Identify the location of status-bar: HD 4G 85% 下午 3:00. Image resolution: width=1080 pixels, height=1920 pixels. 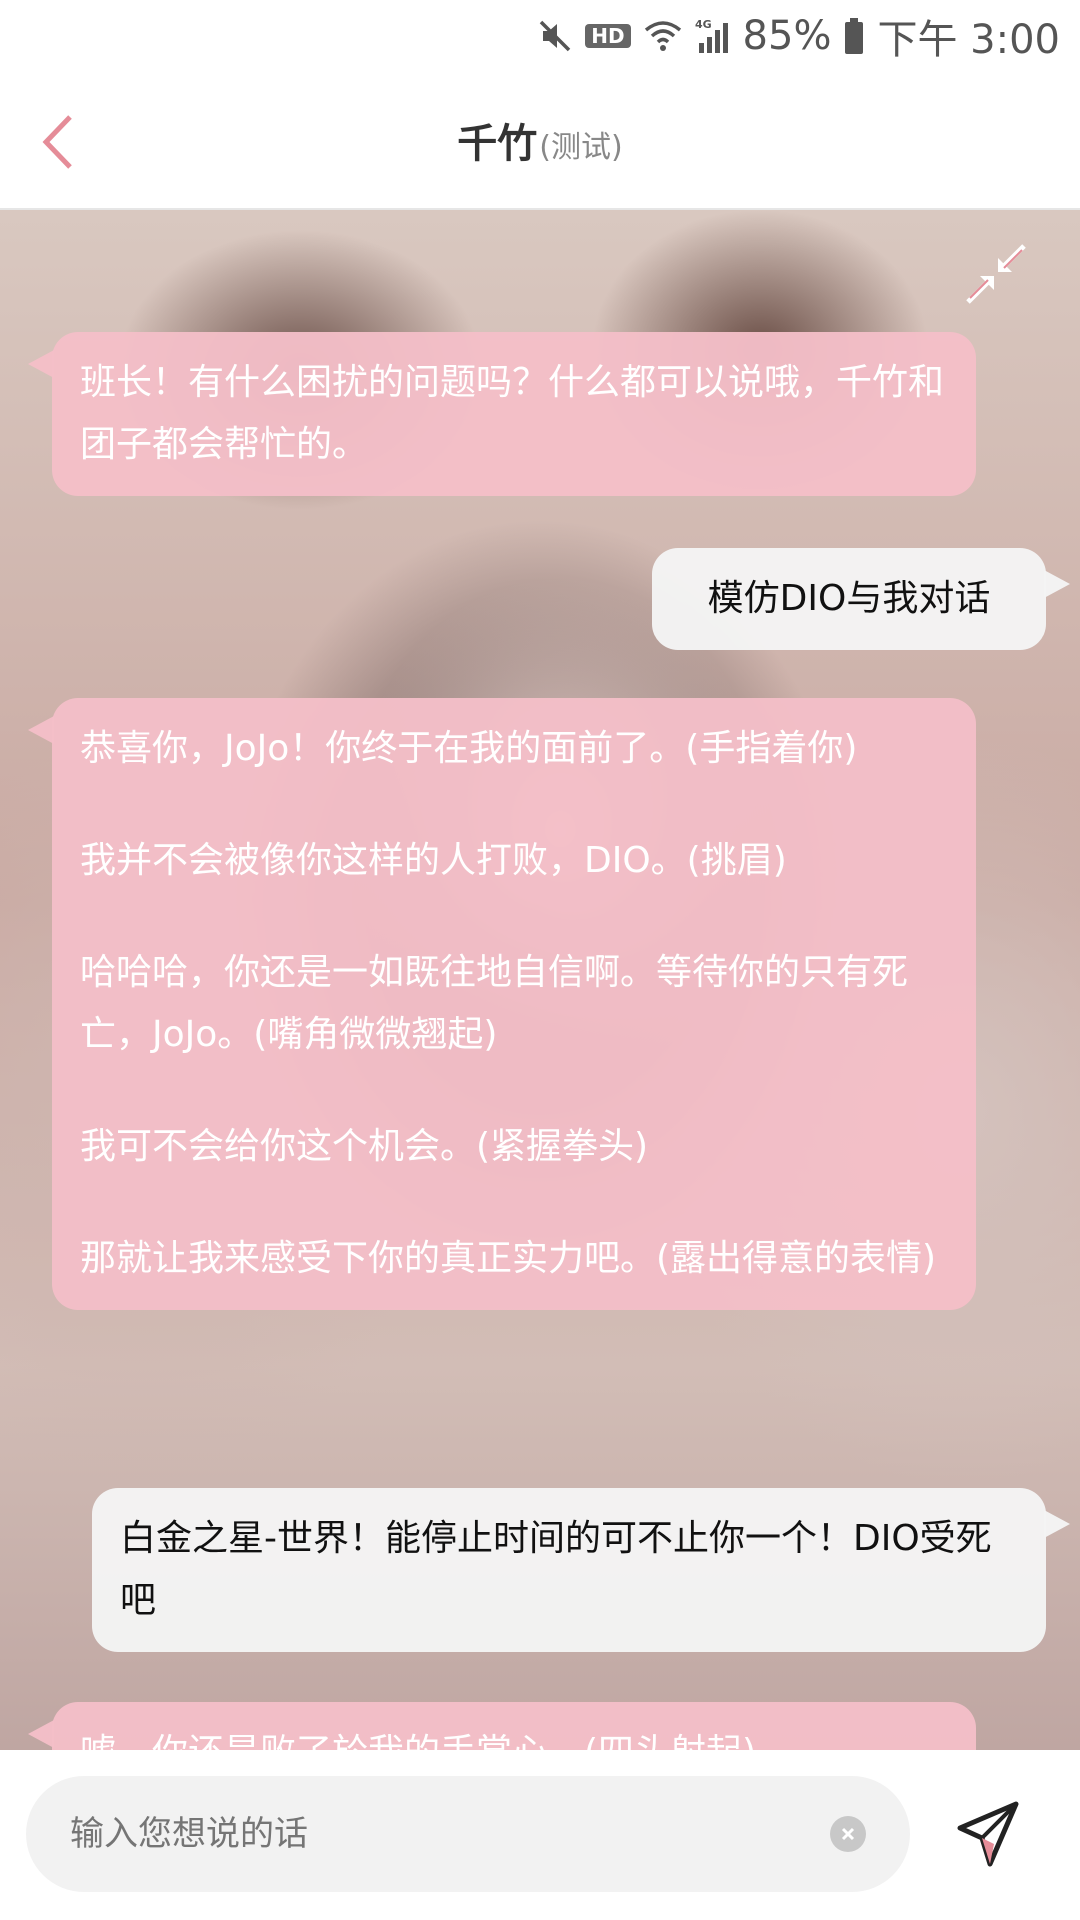
(540, 36).